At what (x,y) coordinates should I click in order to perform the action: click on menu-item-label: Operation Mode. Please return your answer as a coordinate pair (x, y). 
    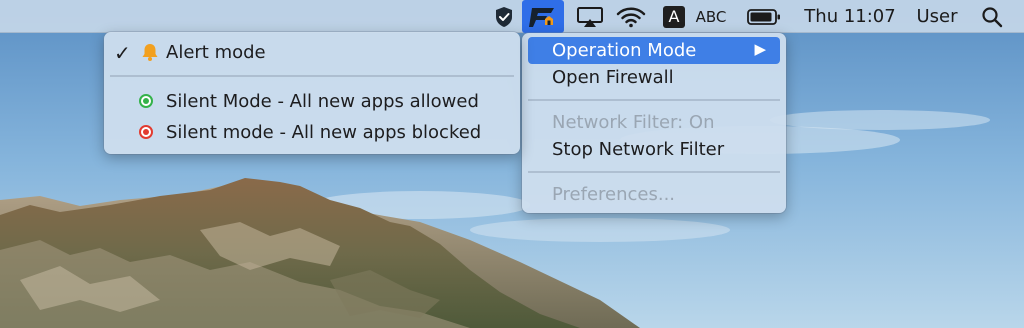
    Looking at the image, I should click on (624, 50).